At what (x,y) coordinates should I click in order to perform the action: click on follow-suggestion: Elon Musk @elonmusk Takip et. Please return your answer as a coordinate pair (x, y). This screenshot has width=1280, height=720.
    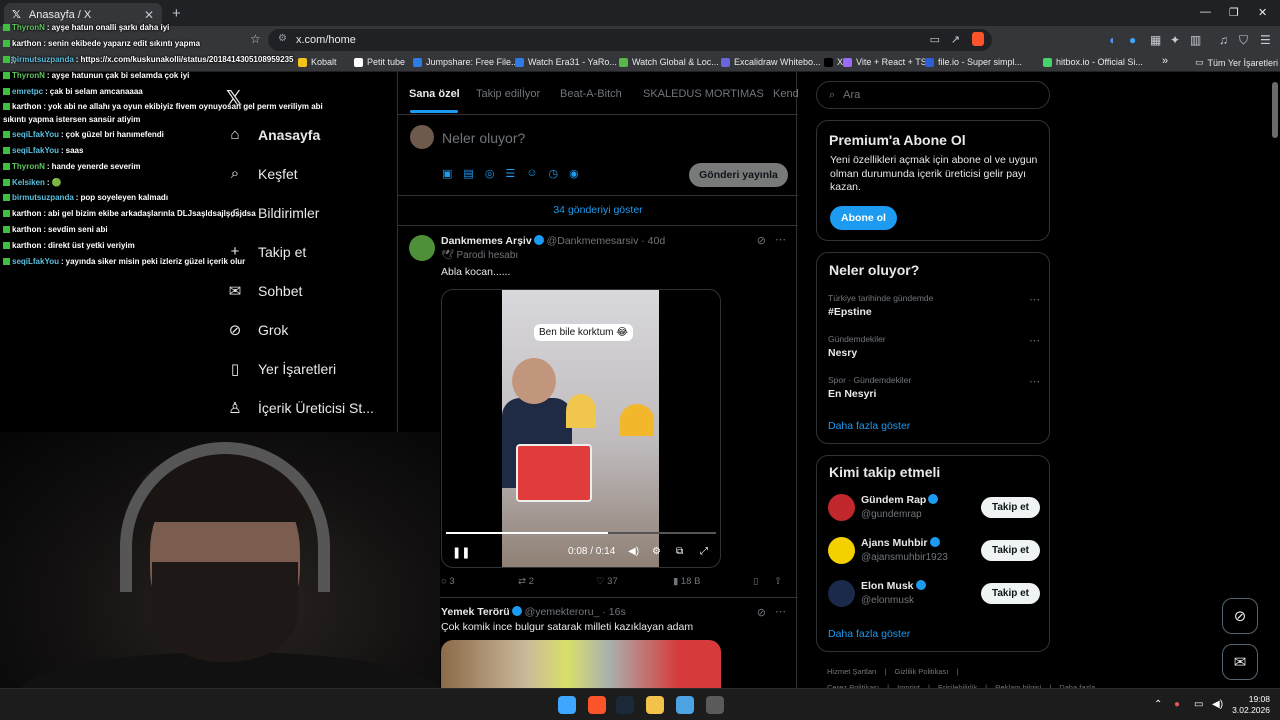
    Looking at the image, I should click on (934, 595).